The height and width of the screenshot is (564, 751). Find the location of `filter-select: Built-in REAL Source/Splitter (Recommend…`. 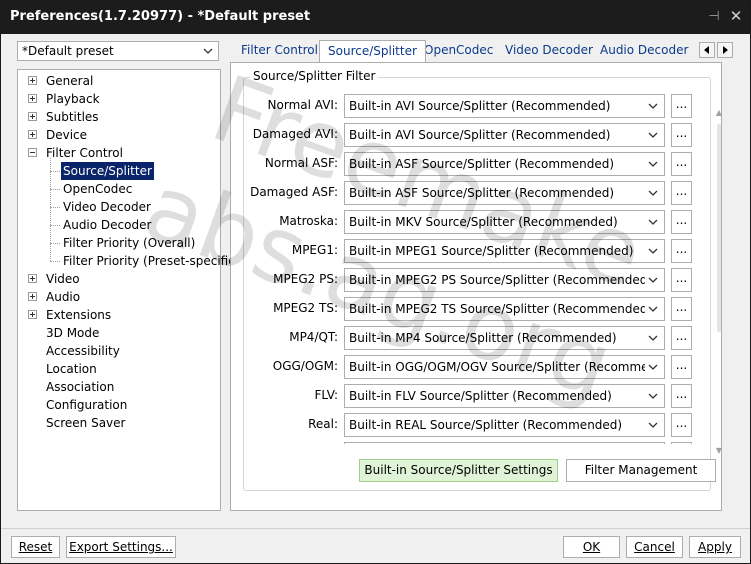

filter-select: Built-in REAL Source/Splitter (Recommend… is located at coordinates (504, 425).